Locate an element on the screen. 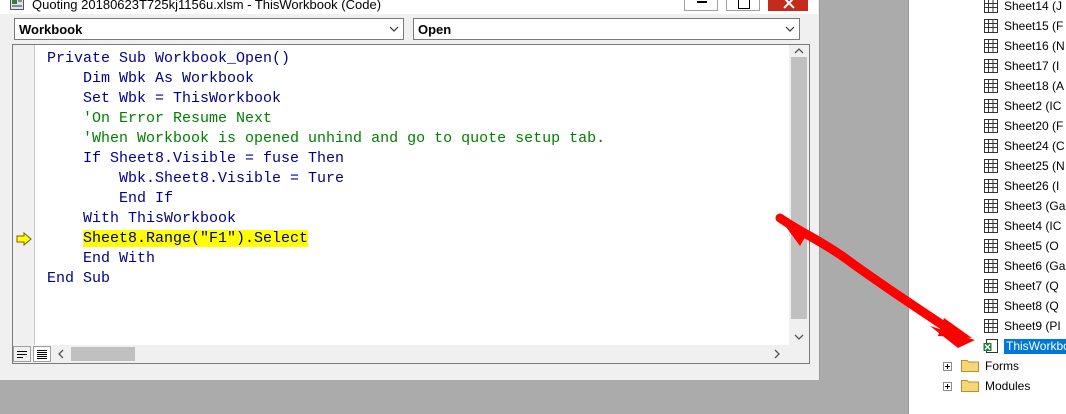 The height and width of the screenshot is (414, 1066). code-line: Wbk.Sheet8.Visible = Ture is located at coordinates (326, 179).